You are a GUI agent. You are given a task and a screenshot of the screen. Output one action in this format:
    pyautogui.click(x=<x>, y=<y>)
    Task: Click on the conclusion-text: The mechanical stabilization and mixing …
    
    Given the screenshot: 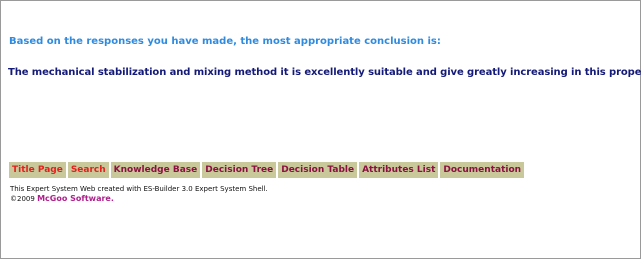 What is the action you would take?
    pyautogui.click(x=324, y=72)
    